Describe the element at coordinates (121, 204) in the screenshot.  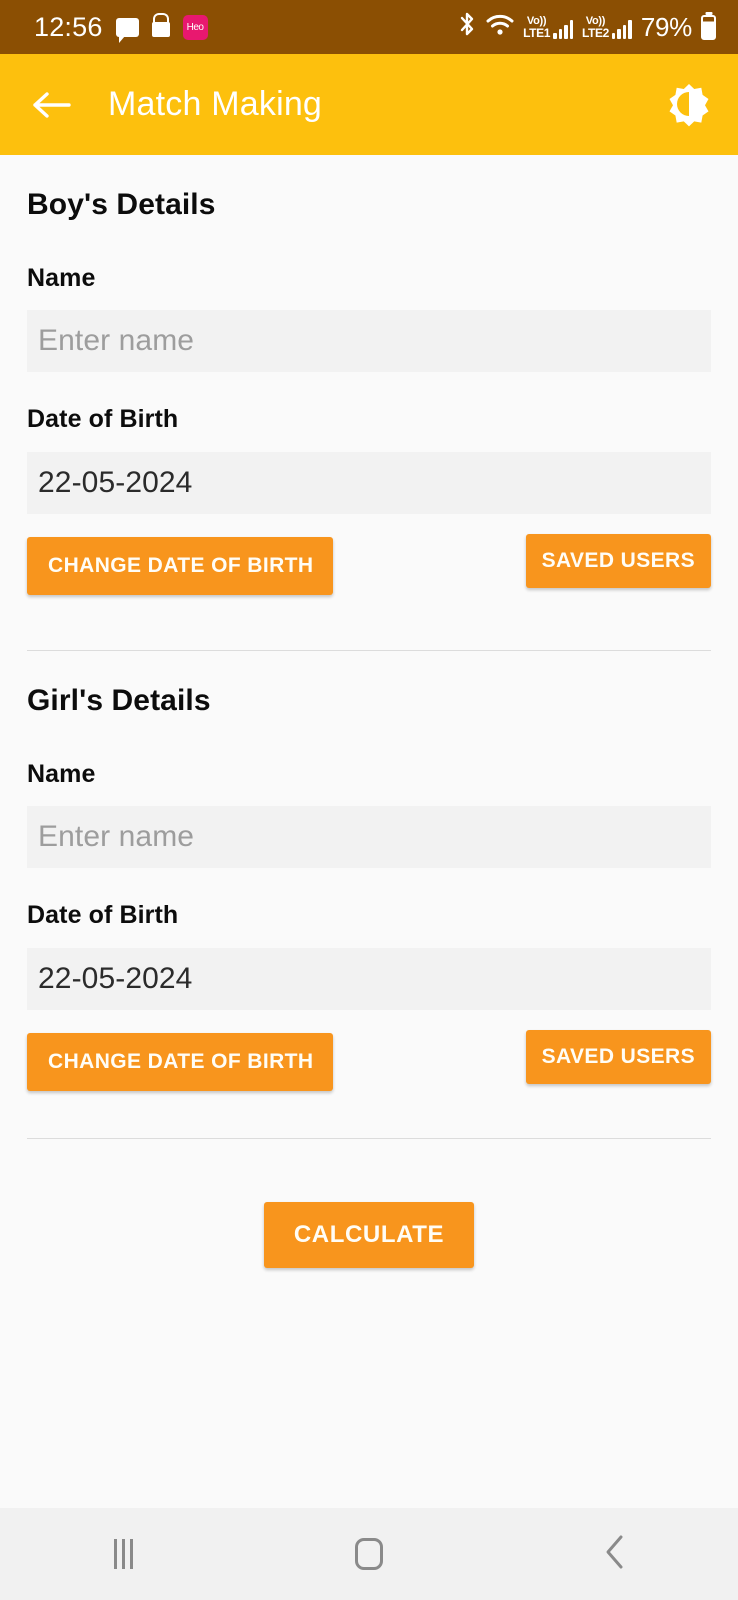
I see `boy-section-title: Boy's Details` at that location.